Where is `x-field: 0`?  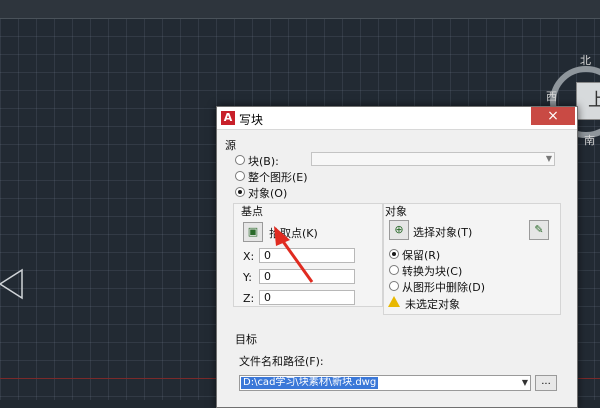 x-field: 0 is located at coordinates (307, 255).